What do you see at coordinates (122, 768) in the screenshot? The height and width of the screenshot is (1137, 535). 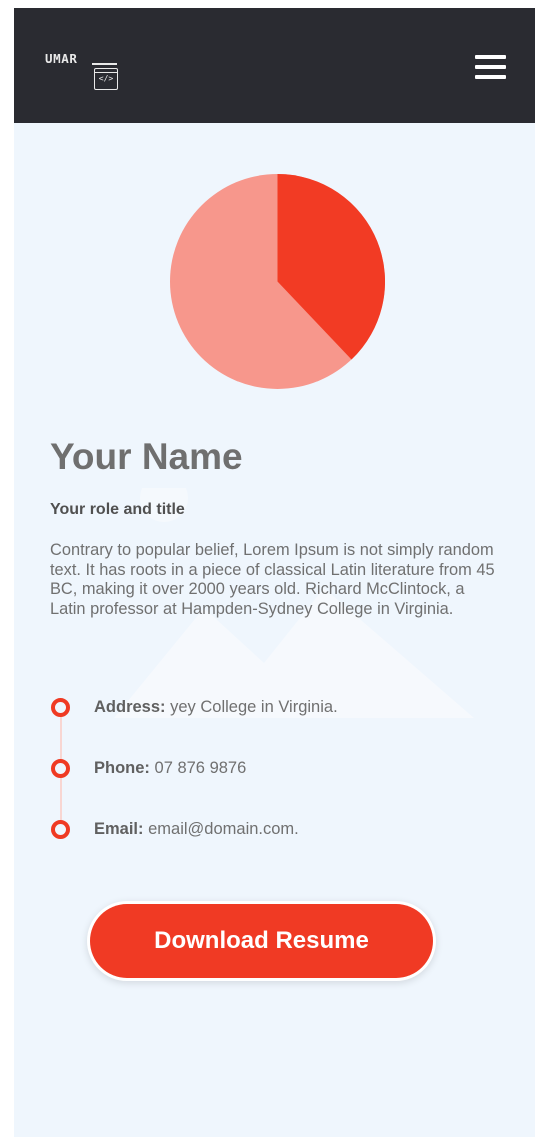 I see `phone-label: Phone:` at bounding box center [122, 768].